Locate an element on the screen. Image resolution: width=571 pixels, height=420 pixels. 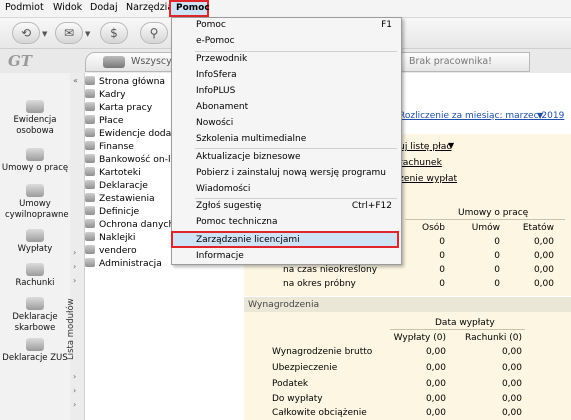
module-item: Naklejki is located at coordinates (110, 238).